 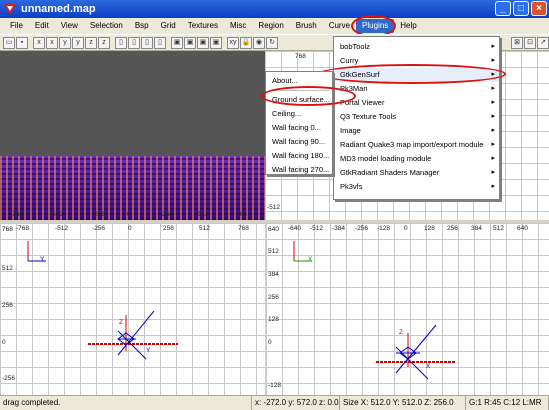 I want to click on menu-bsp: Bsp, so click(x=142, y=26).